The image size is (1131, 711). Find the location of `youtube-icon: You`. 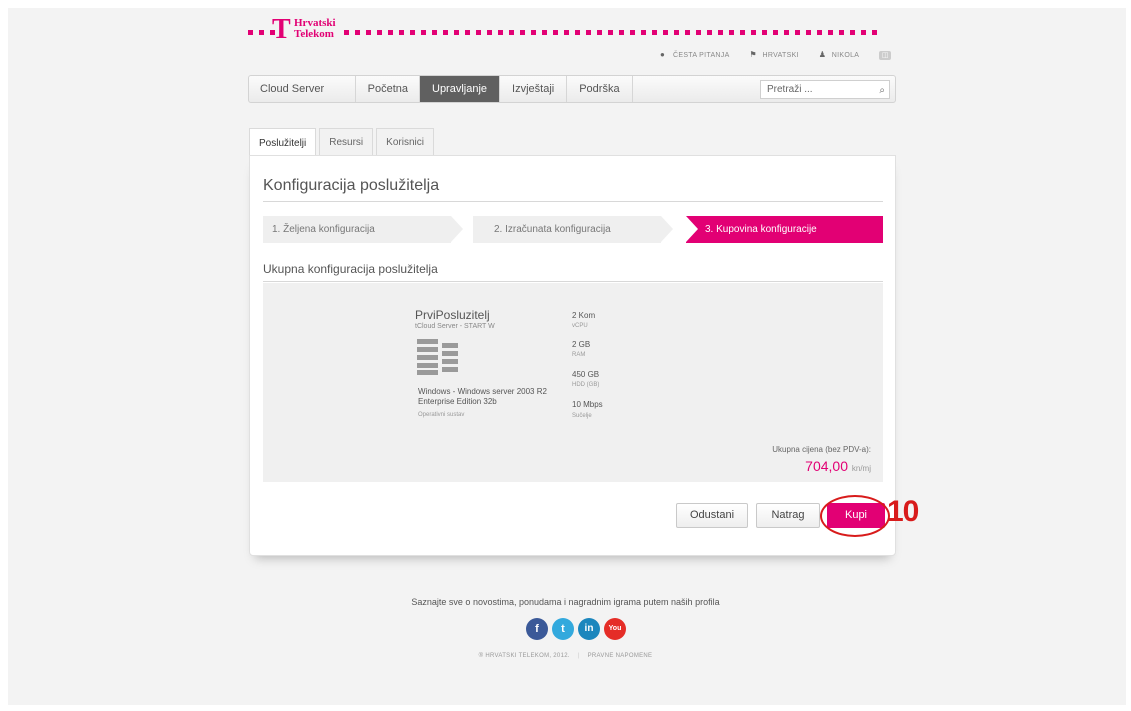

youtube-icon: You is located at coordinates (615, 629).